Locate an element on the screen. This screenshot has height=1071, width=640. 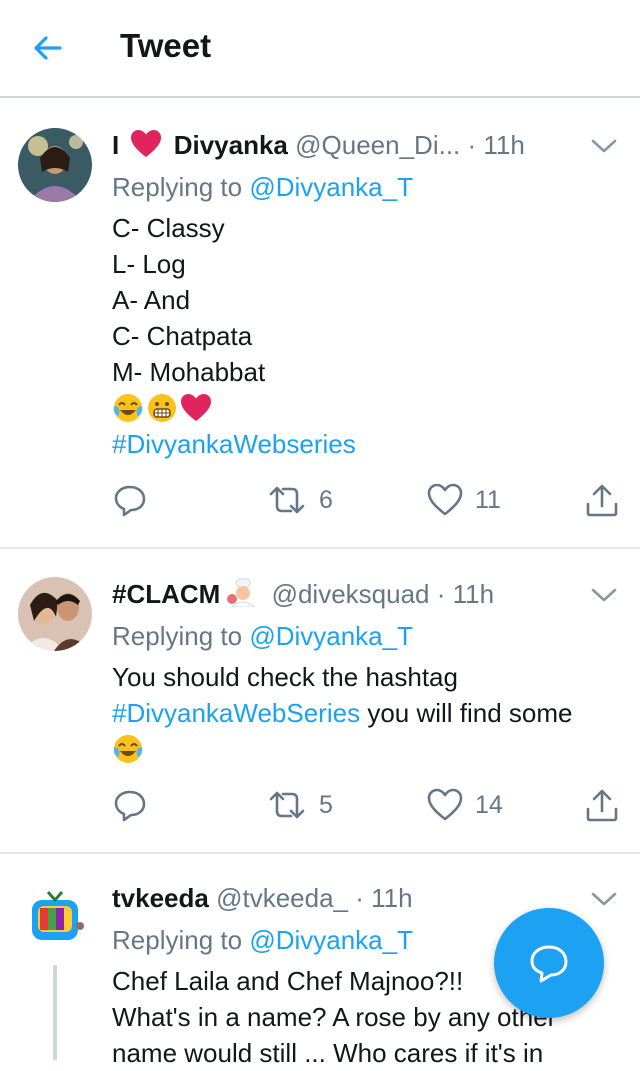
retweet-button: 5 is located at coordinates (300, 805).